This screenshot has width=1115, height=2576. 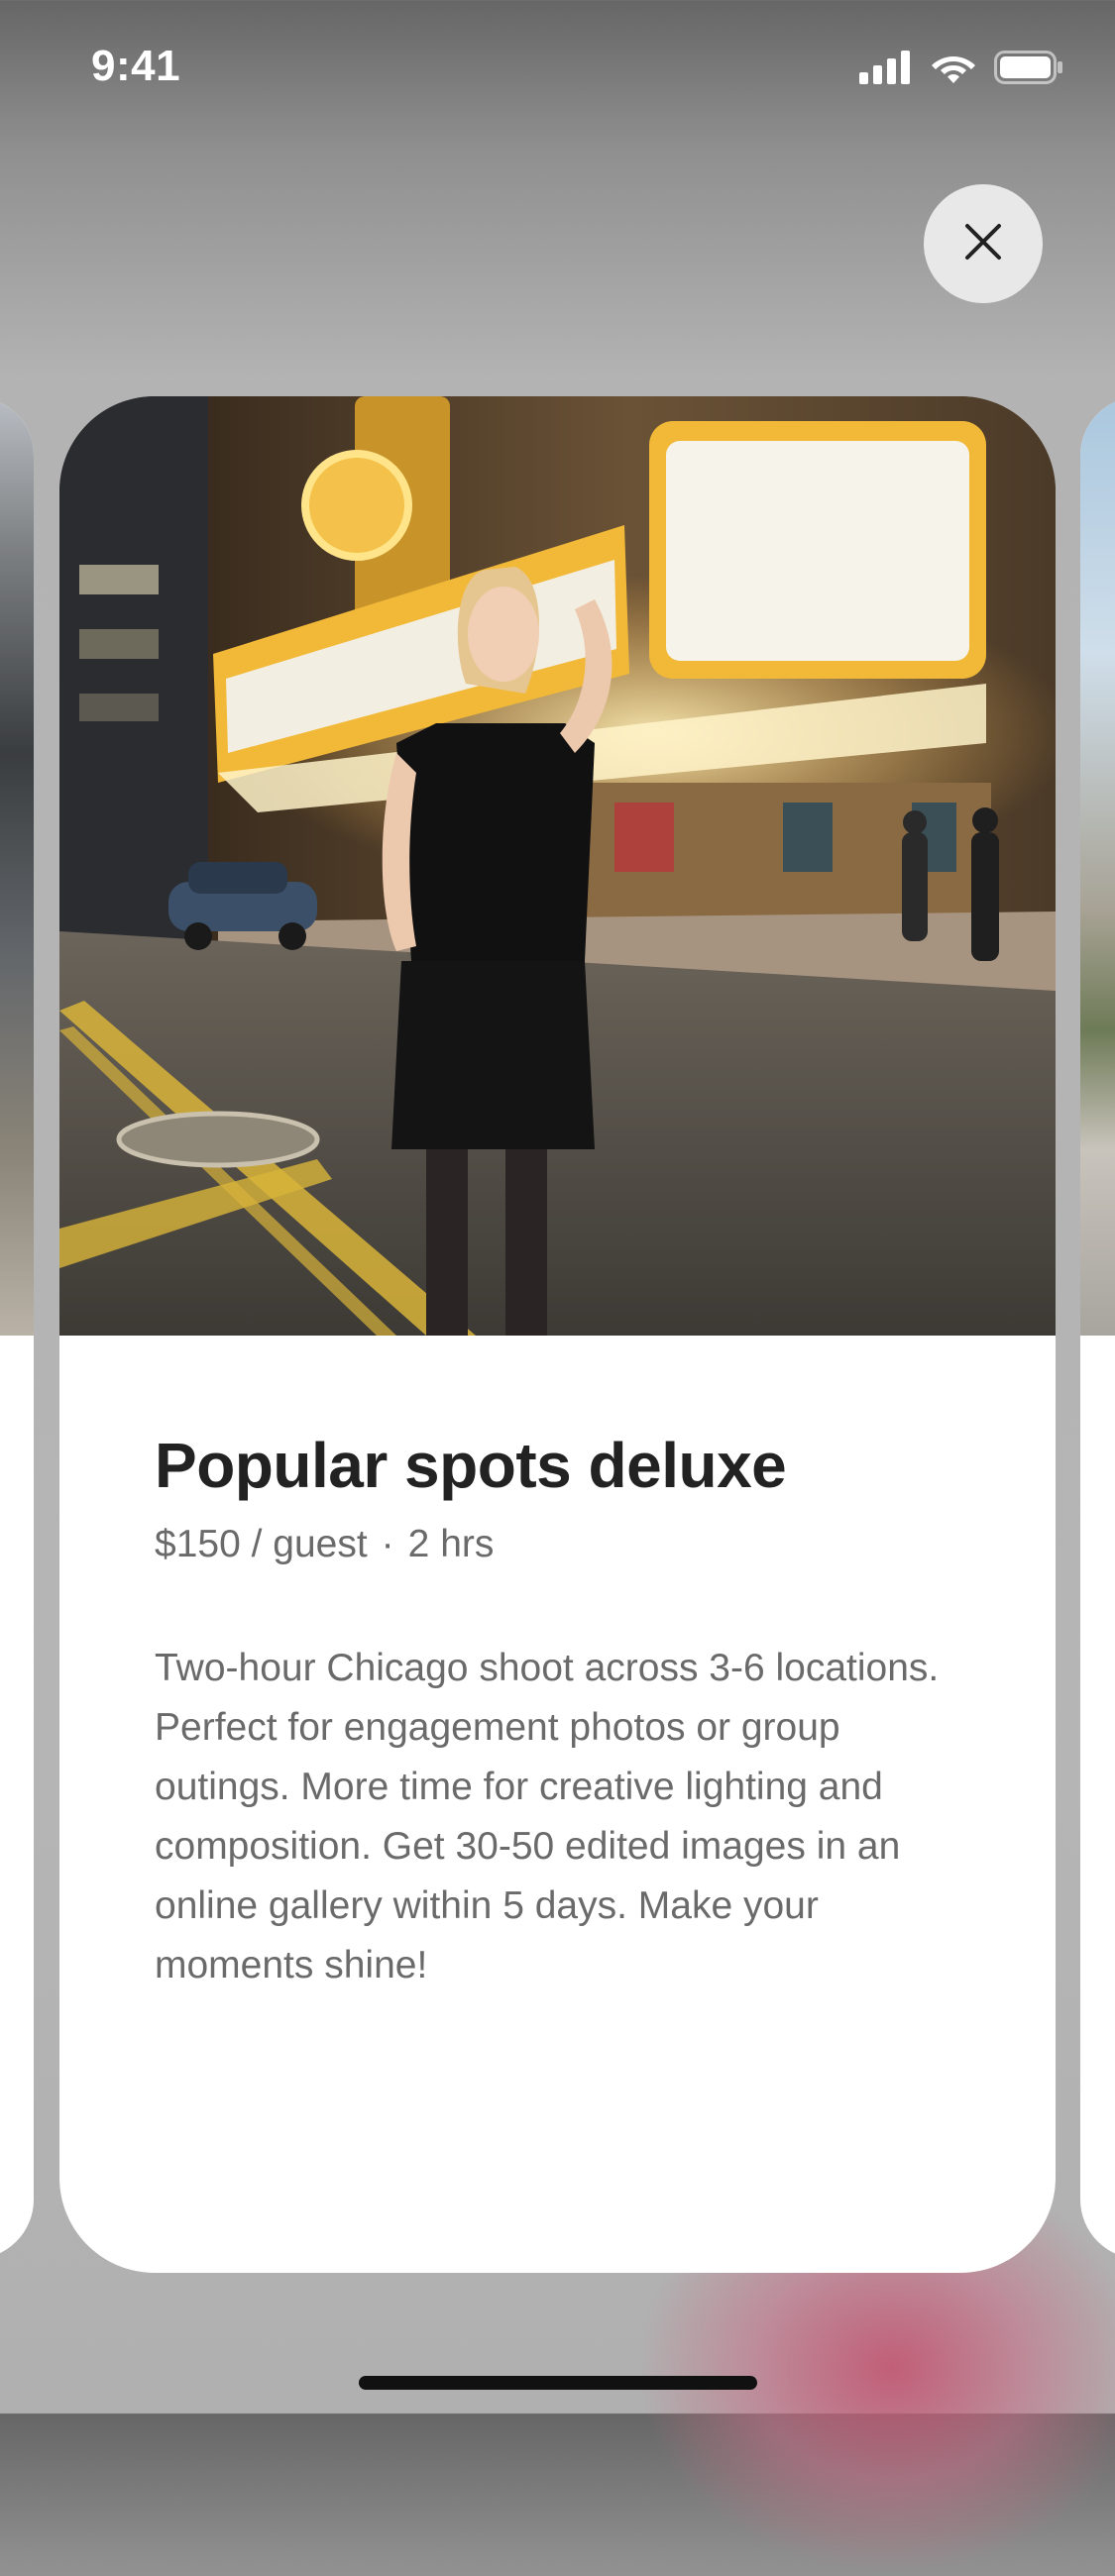 I want to click on wifi-icon, so click(x=954, y=70).